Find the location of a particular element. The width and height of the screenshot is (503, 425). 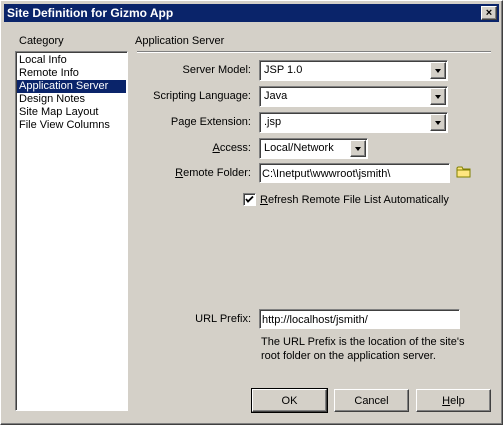

category-heading: Category is located at coordinates (41, 41).